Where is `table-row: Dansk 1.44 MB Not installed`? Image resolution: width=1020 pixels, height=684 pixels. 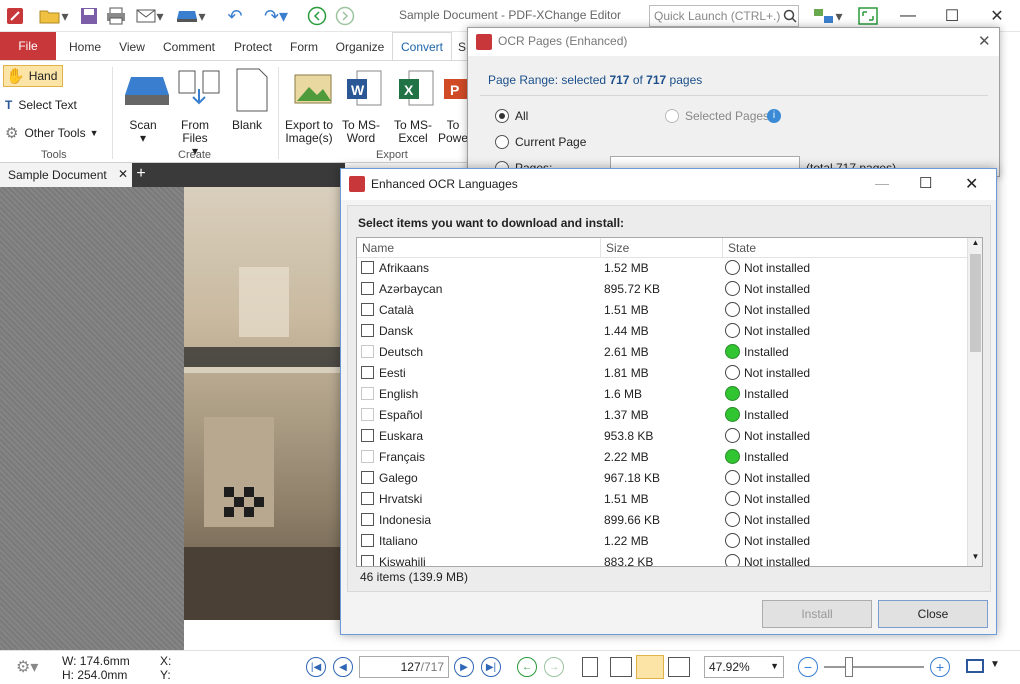 table-row: Dansk 1.44 MB Not installed is located at coordinates (662, 331).